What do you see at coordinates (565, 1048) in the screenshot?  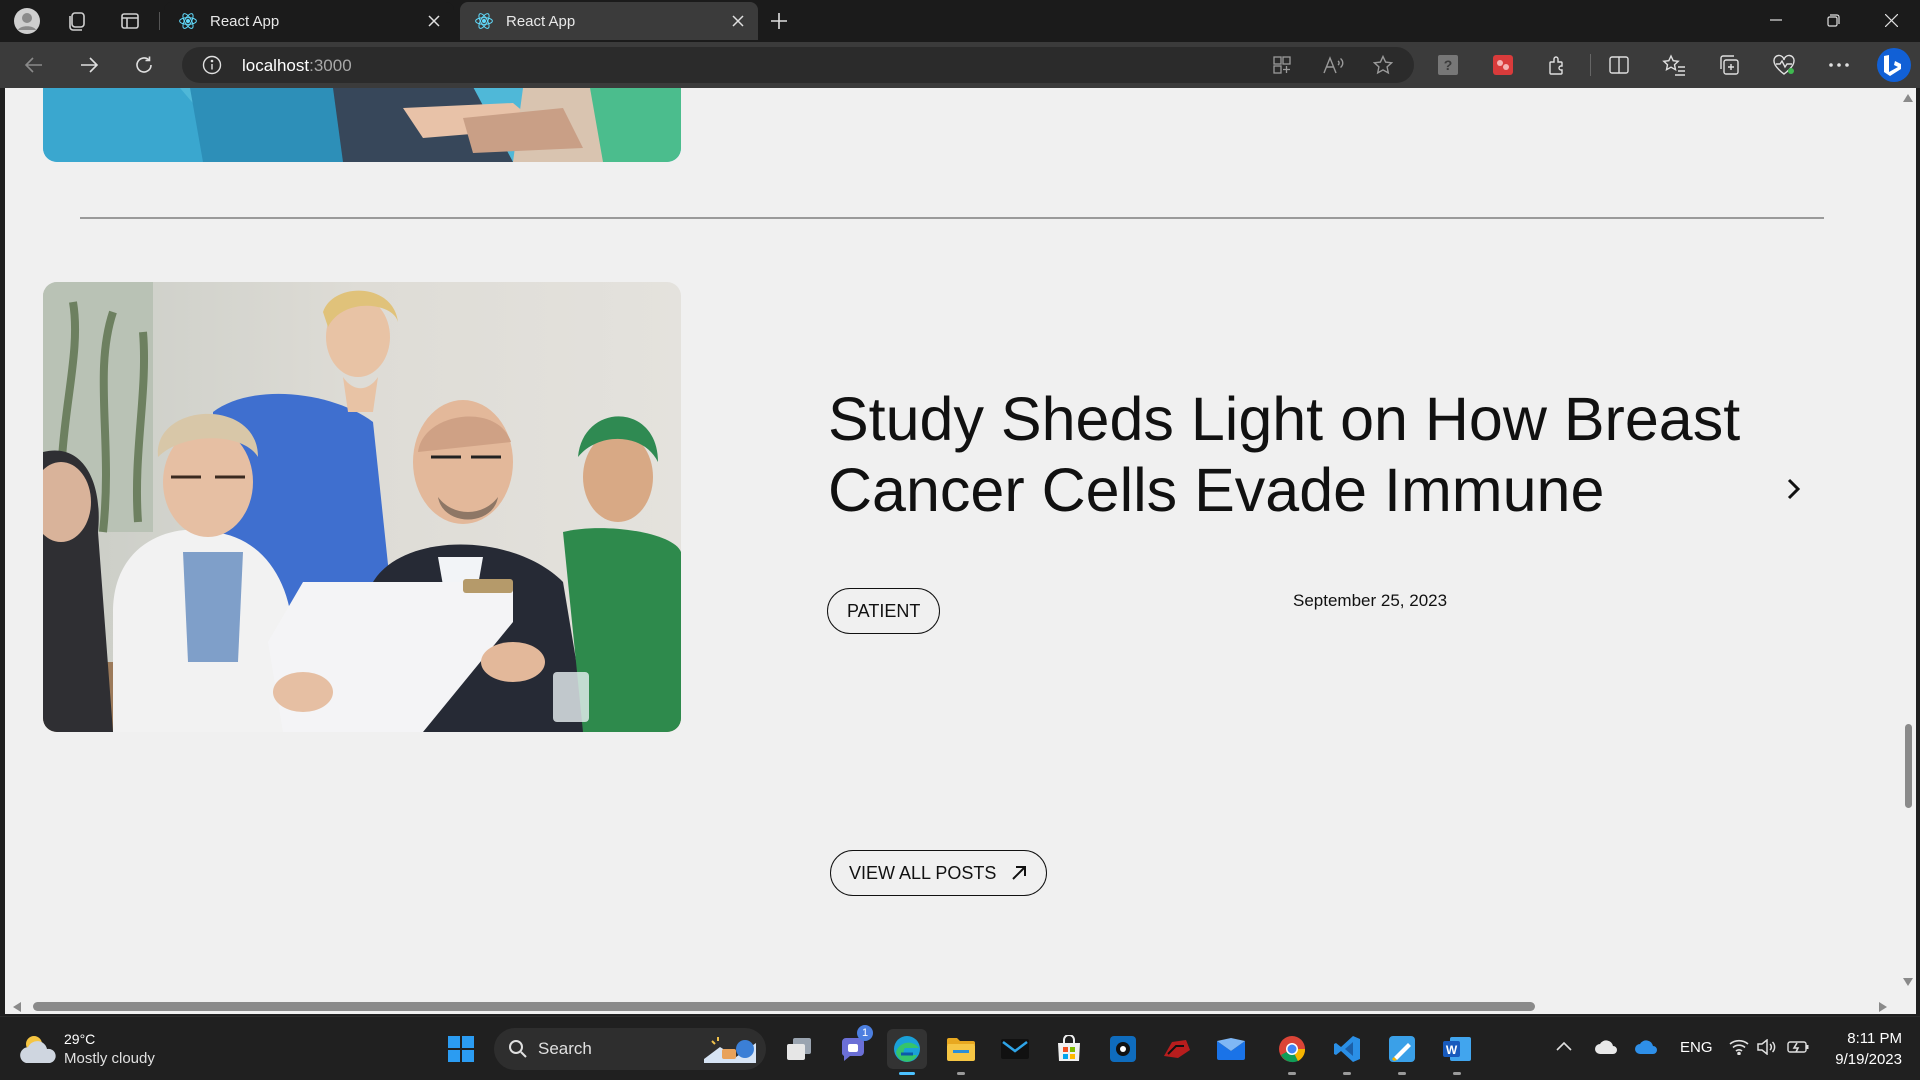 I see `search-placeholder: Search` at bounding box center [565, 1048].